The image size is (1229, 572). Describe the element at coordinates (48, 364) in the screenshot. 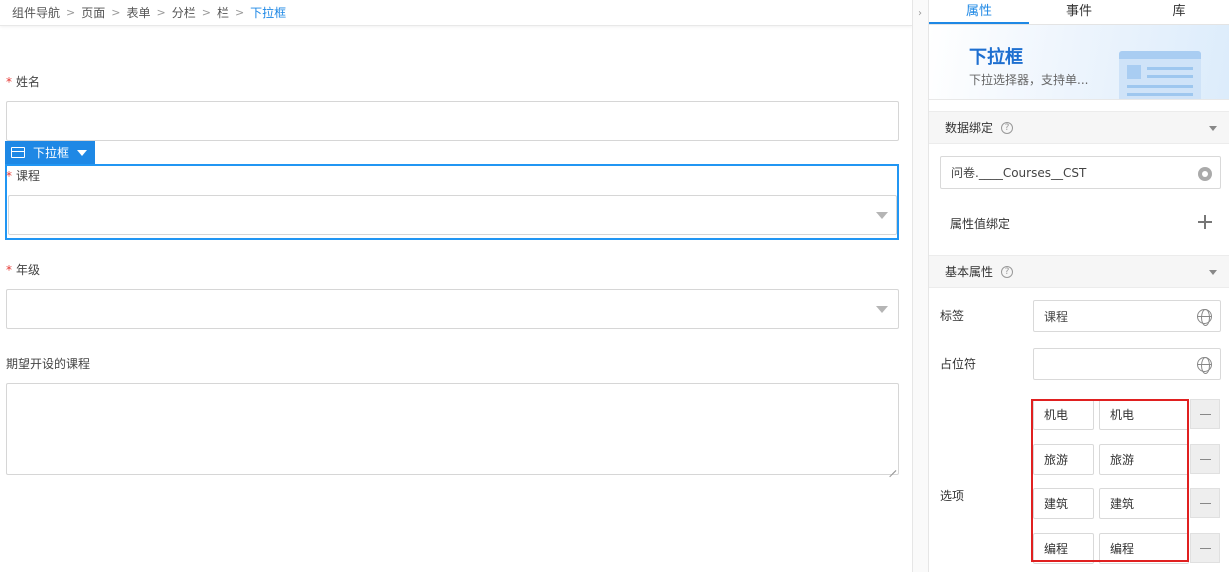

I see `expected-course-label: 期望开设的课程` at that location.